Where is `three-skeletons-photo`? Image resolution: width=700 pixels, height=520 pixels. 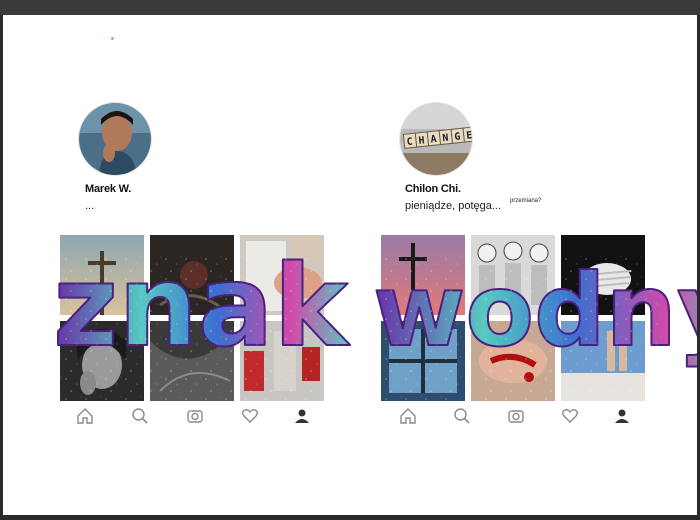
three-skeletons-photo is located at coordinates (513, 275).